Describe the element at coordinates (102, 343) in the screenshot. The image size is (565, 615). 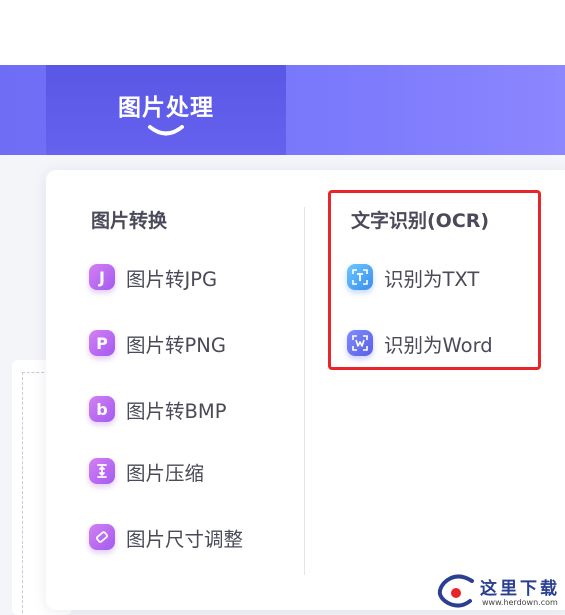
I see `letter-p-icon: P` at that location.